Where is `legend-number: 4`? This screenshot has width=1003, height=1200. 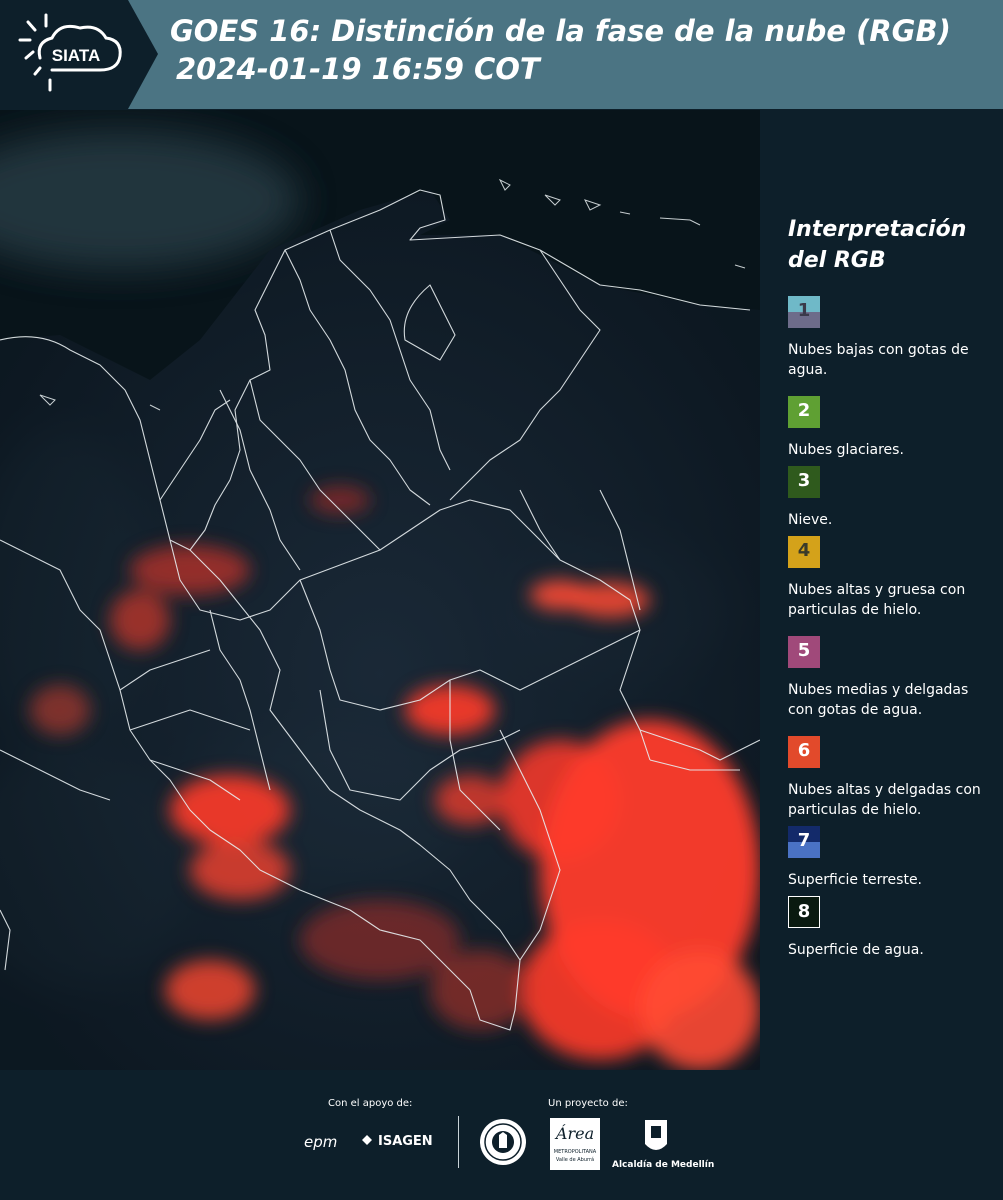 legend-number: 4 is located at coordinates (804, 550).